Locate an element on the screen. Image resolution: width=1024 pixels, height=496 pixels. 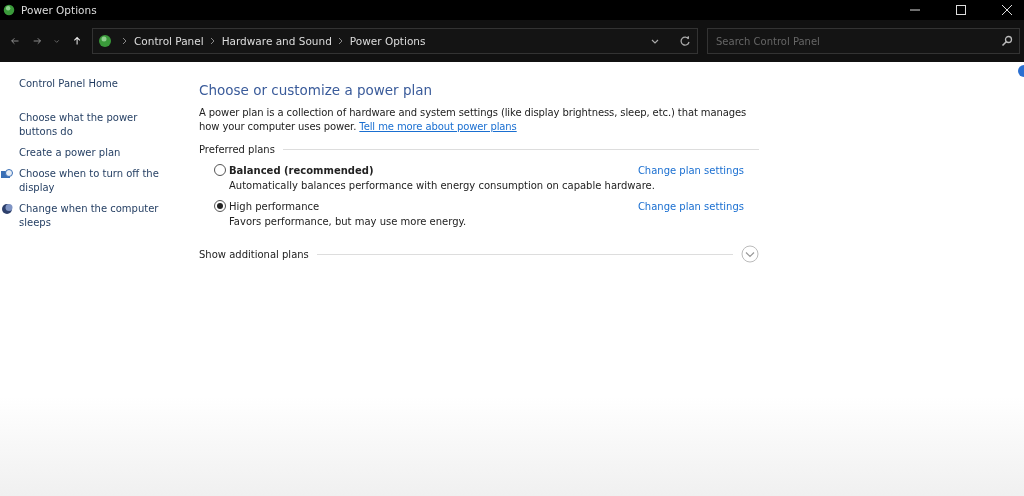
plan-name: Balanced (recommended) is located at coordinates (301, 170).